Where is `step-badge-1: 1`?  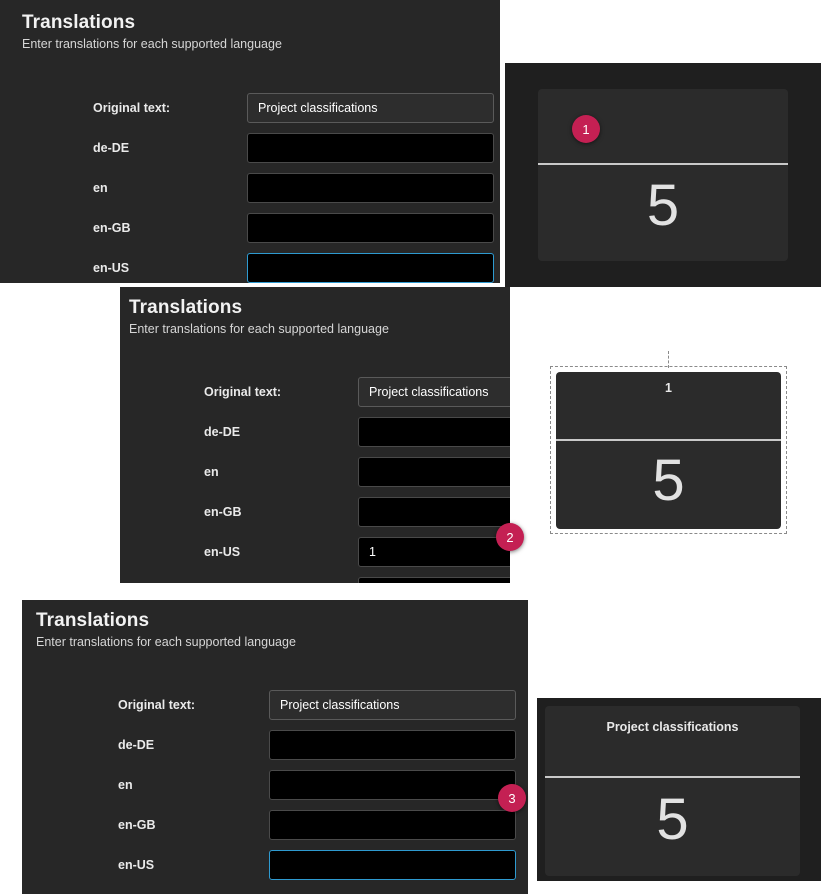 step-badge-1: 1 is located at coordinates (586, 129).